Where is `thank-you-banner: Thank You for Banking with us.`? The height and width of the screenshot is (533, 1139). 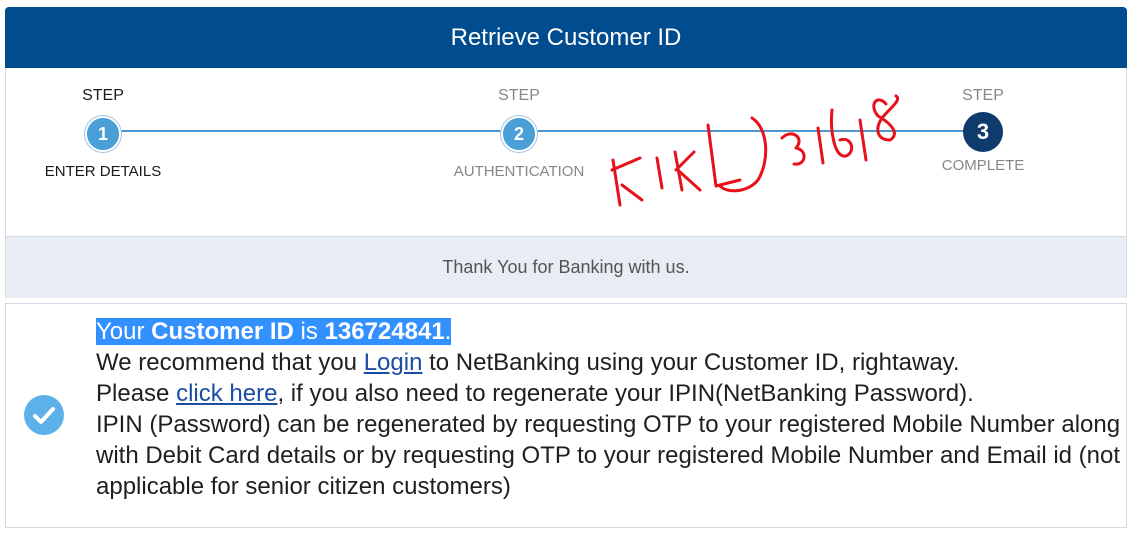 thank-you-banner: Thank You for Banking with us. is located at coordinates (566, 267).